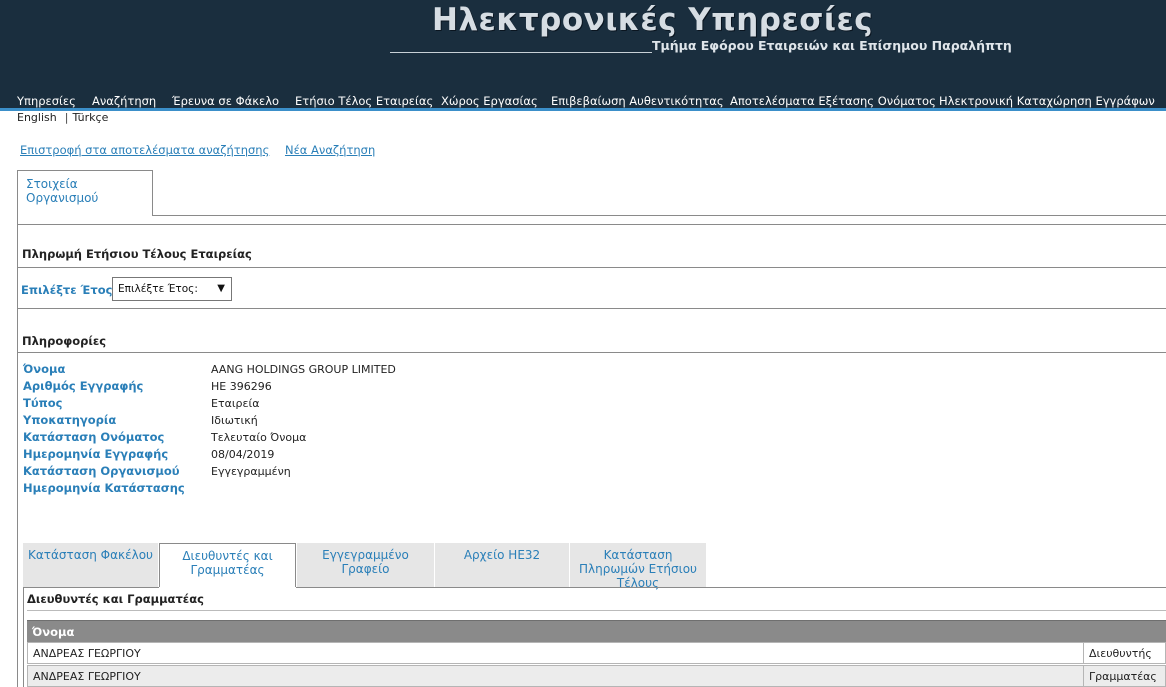 This screenshot has height=687, width=1166. Describe the element at coordinates (364, 100) in the screenshot. I see `nav-item-annual-fee: Ετήσιο Τέλος Εταιρείας` at that location.